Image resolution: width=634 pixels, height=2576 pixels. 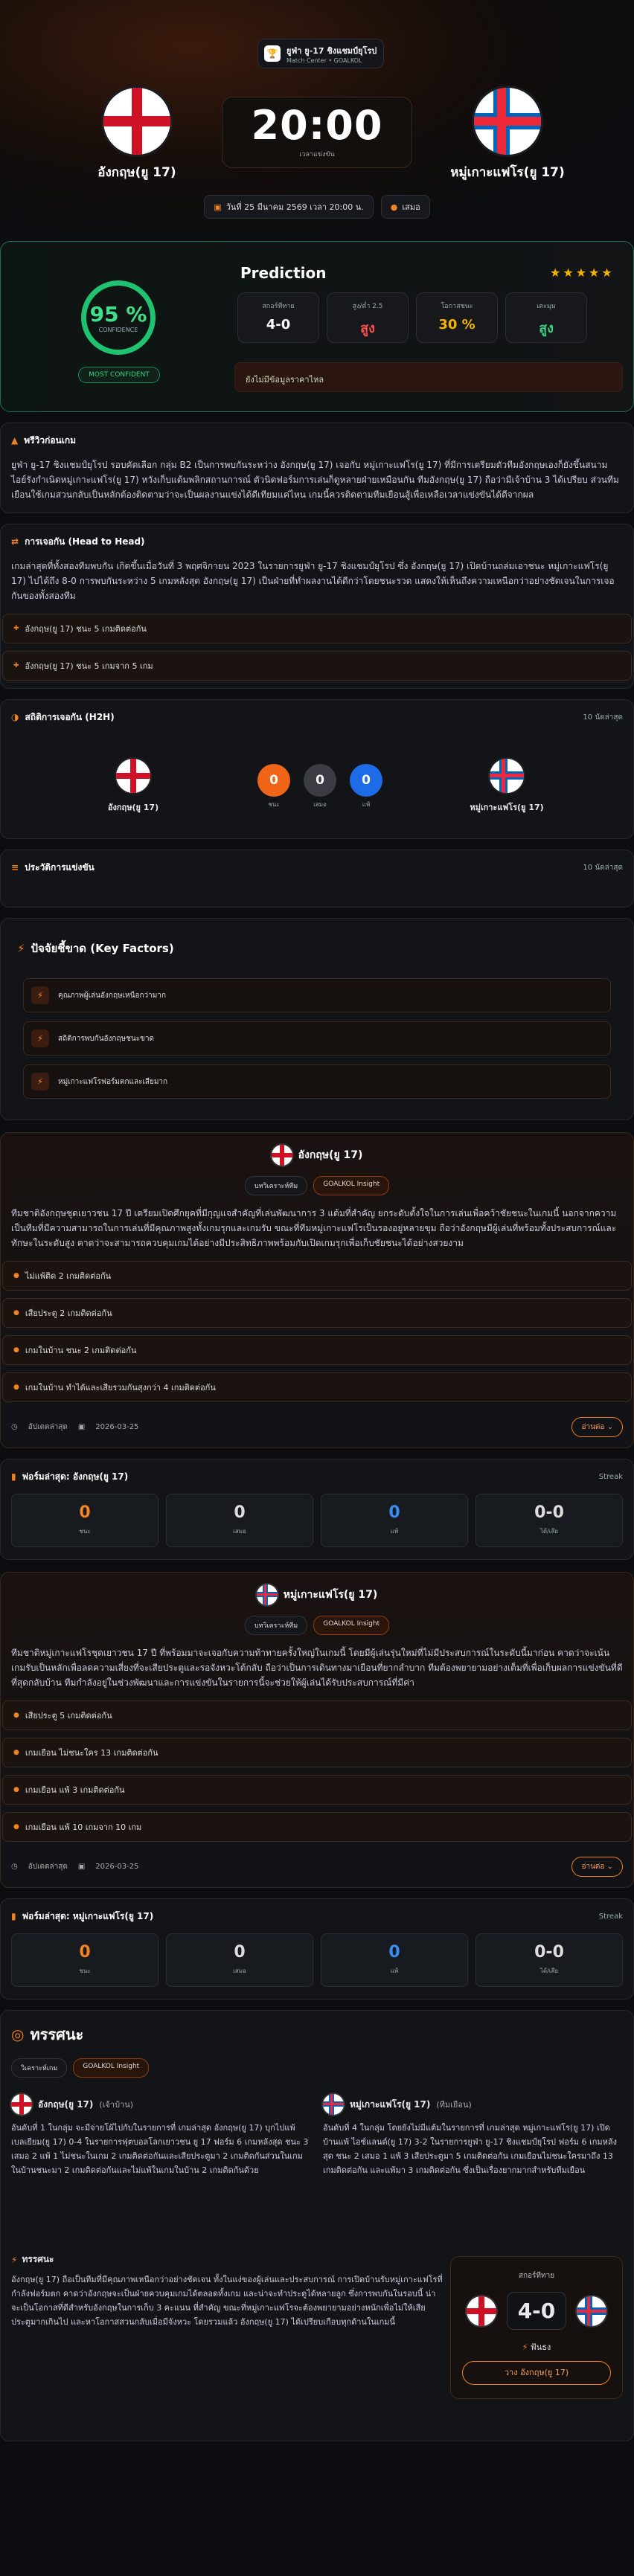 What do you see at coordinates (278, 306) in the screenshot?
I see `box-label: สกอร์ทีทาย` at bounding box center [278, 306].